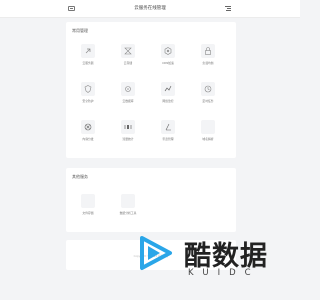 The image size is (320, 300). What do you see at coordinates (168, 63) in the screenshot?
I see `grid-item-label: CDN加速` at bounding box center [168, 63].